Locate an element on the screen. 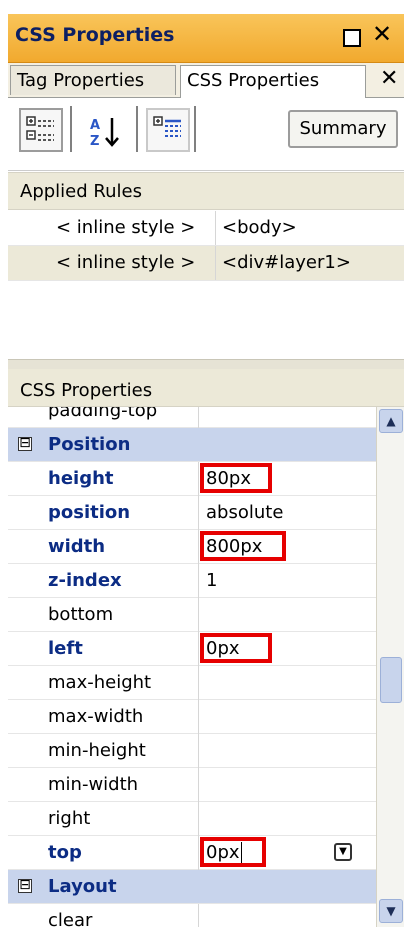 This screenshot has height=927, width=408. sort-az-button: A Z is located at coordinates (108, 132).